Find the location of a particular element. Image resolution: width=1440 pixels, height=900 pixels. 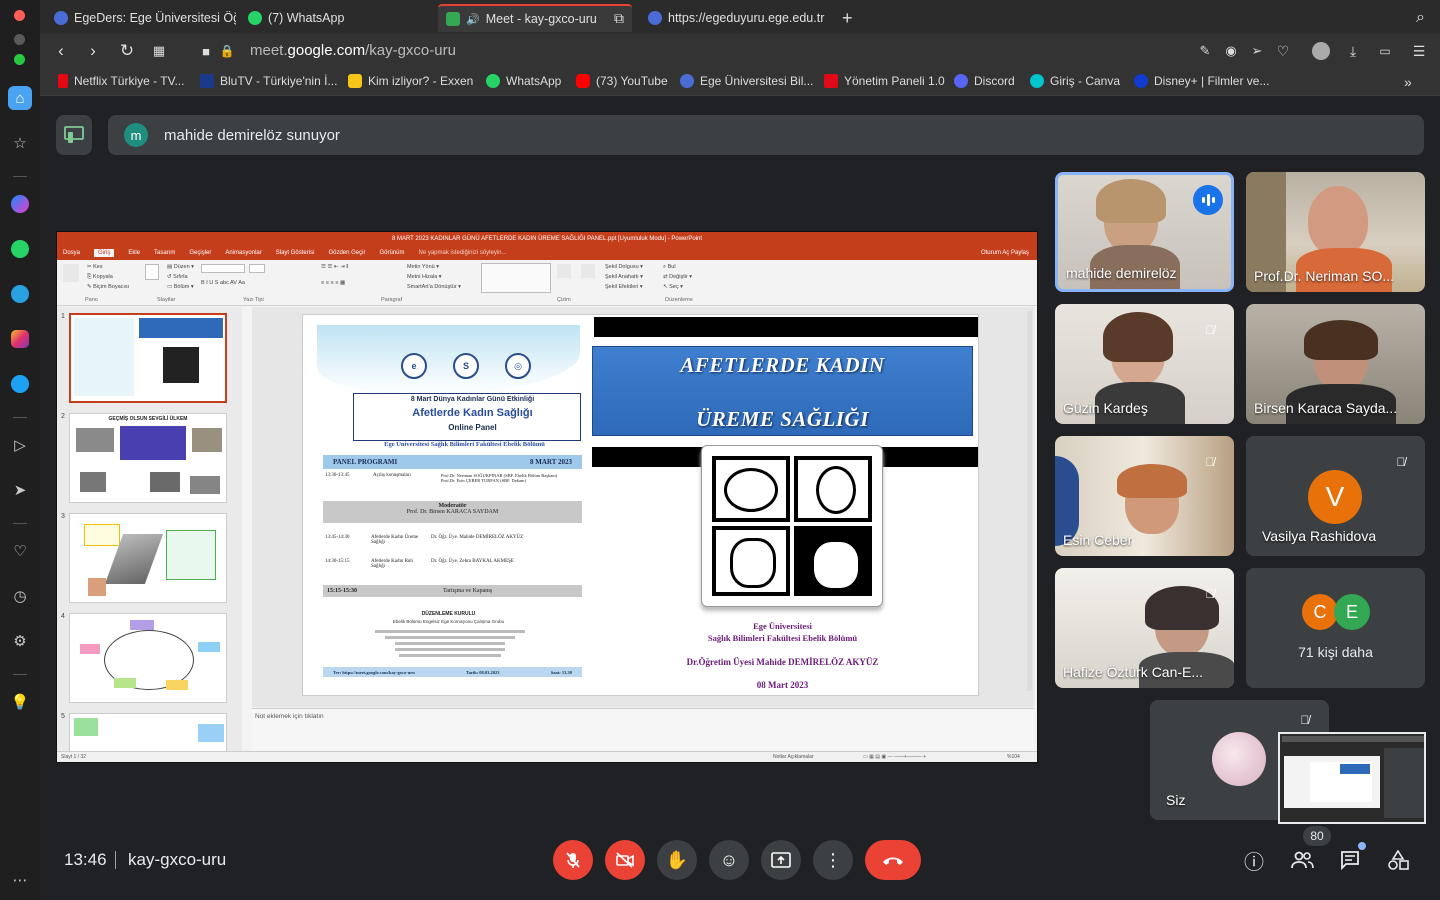

url-field: meet.google.com/kay-gxco-uru is located at coordinates (353, 50).